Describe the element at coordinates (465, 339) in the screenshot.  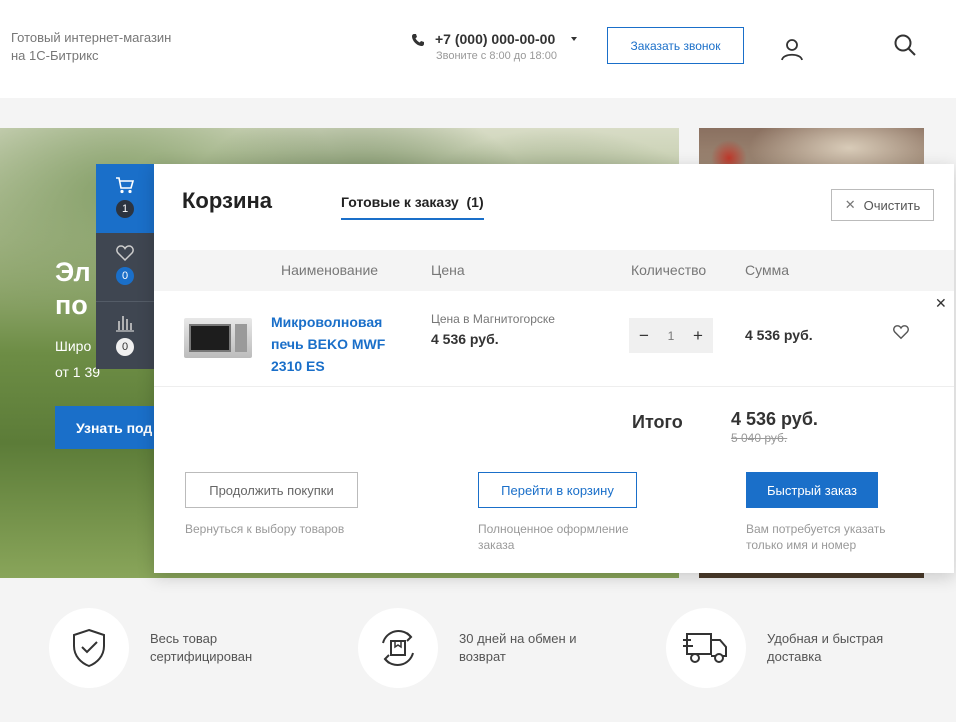
I see `product-price: 4 536 руб.` at that location.